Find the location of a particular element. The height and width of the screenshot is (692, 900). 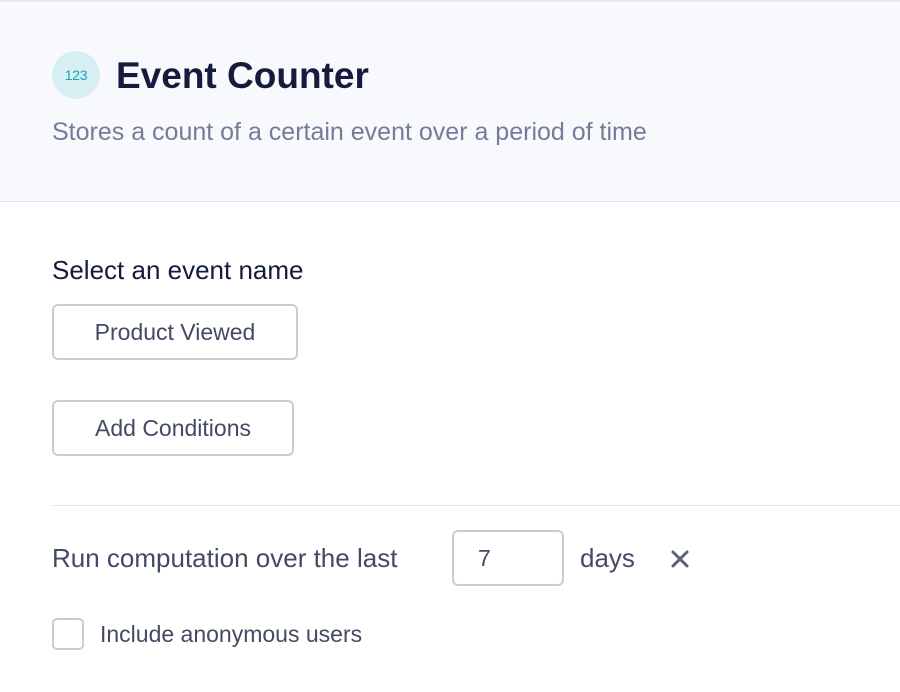

computation-period-label: Run computation over the last is located at coordinates (225, 558).